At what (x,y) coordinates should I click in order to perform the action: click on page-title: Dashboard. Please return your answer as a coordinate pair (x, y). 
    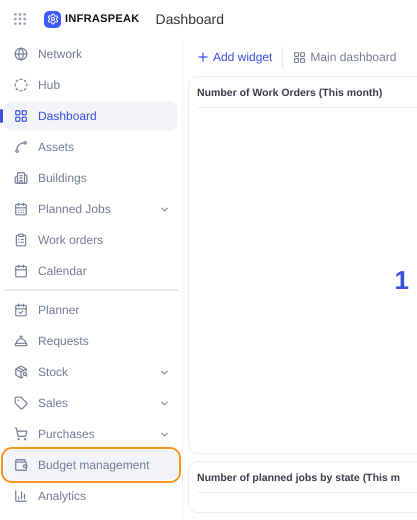
    Looking at the image, I should click on (190, 19).